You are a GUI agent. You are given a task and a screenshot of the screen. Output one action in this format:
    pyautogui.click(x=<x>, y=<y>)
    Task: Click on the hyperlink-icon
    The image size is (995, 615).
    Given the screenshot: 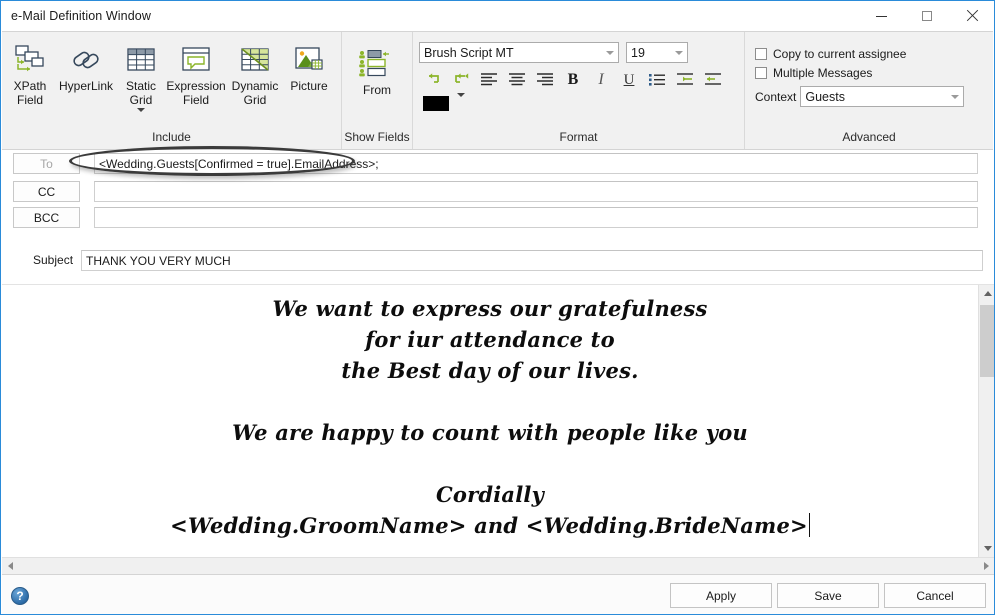 What is the action you would take?
    pyautogui.click(x=86, y=60)
    